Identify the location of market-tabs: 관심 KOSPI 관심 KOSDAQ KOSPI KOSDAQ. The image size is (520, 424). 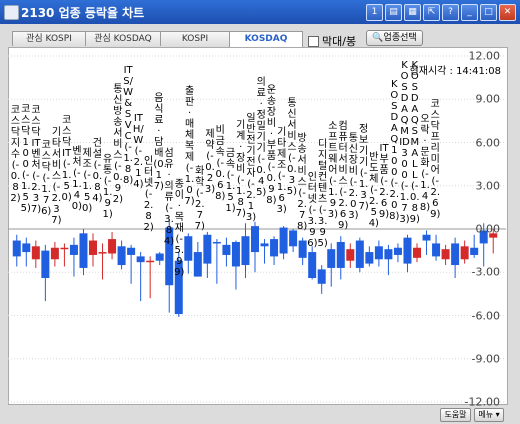
(157, 39).